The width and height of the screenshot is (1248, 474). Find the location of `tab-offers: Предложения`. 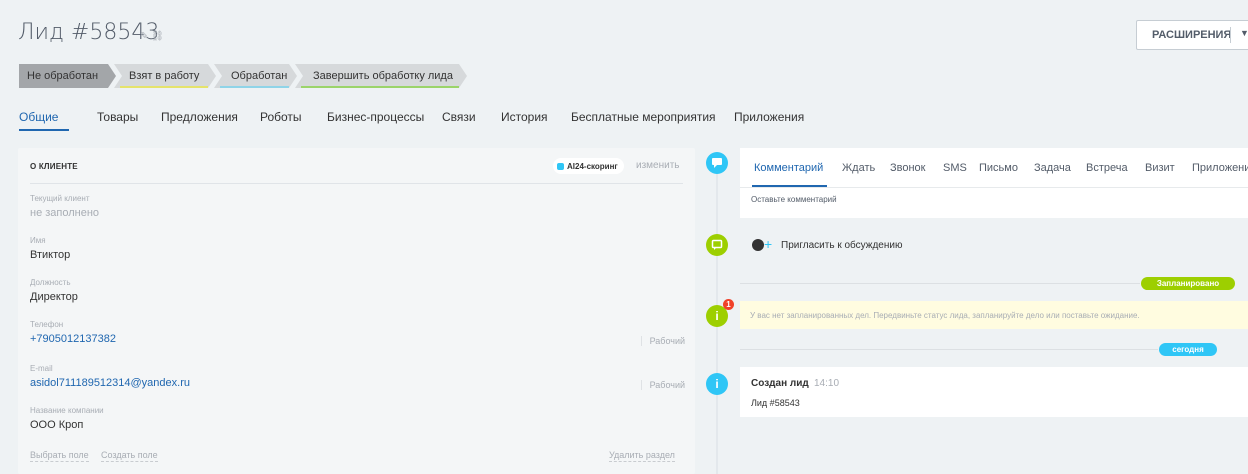

tab-offers: Предложения is located at coordinates (199, 117).